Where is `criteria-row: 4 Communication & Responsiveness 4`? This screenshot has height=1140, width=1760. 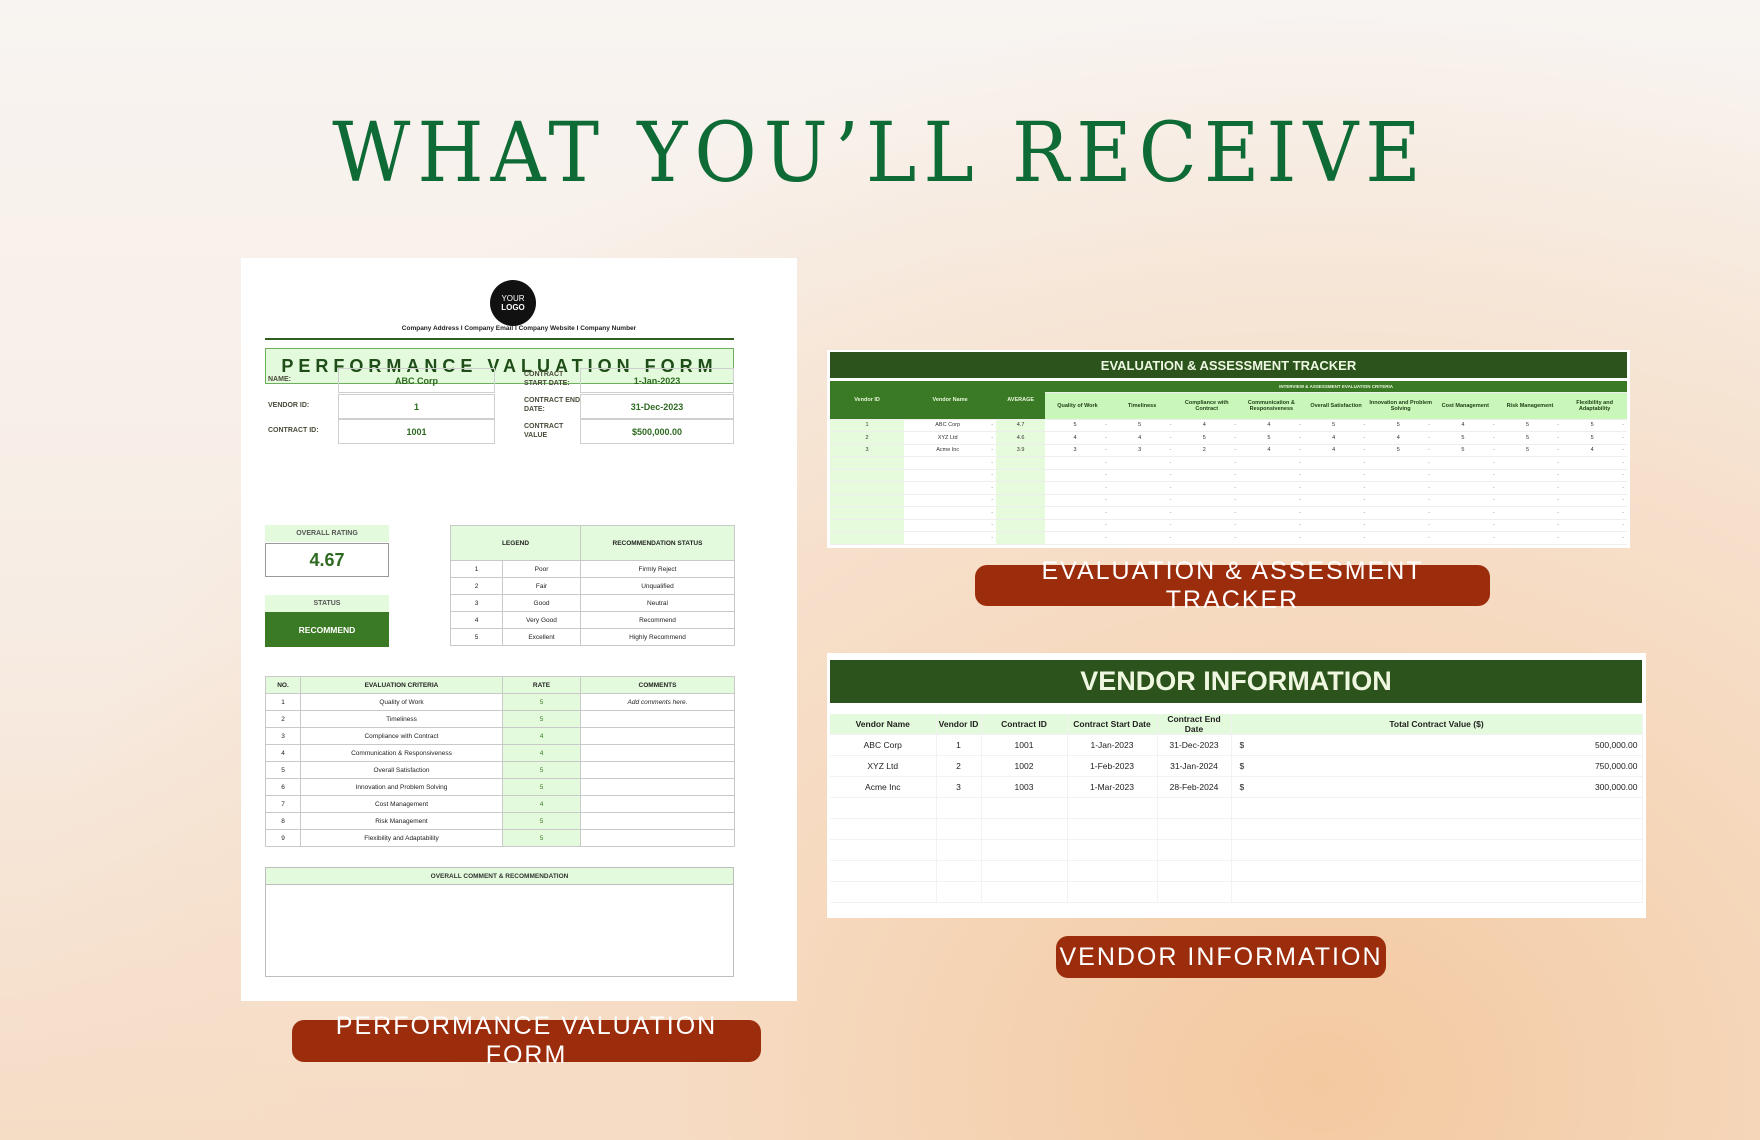 criteria-row: 4 Communication & Responsiveness 4 is located at coordinates (500, 753).